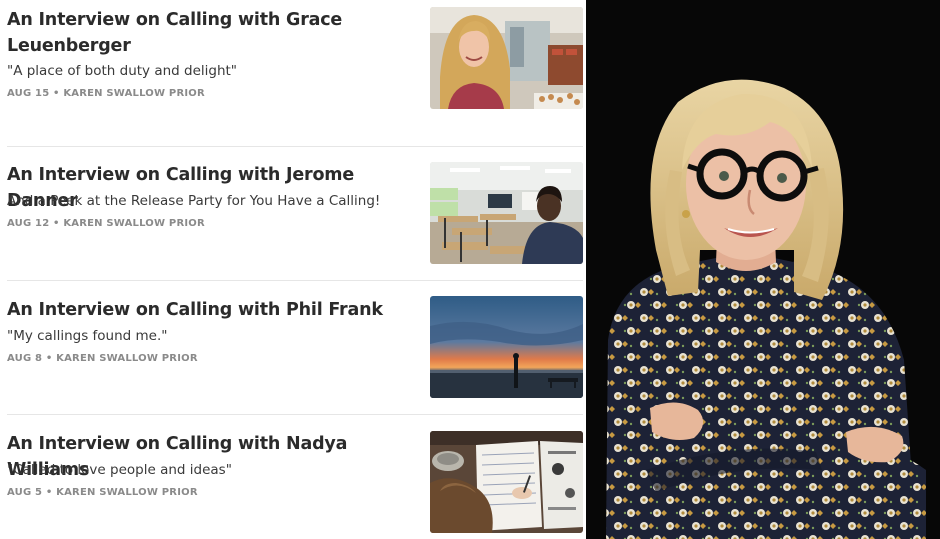 Image resolution: width=940 pixels, height=539 pixels. I want to click on beach-sunset-photo, so click(506, 347).